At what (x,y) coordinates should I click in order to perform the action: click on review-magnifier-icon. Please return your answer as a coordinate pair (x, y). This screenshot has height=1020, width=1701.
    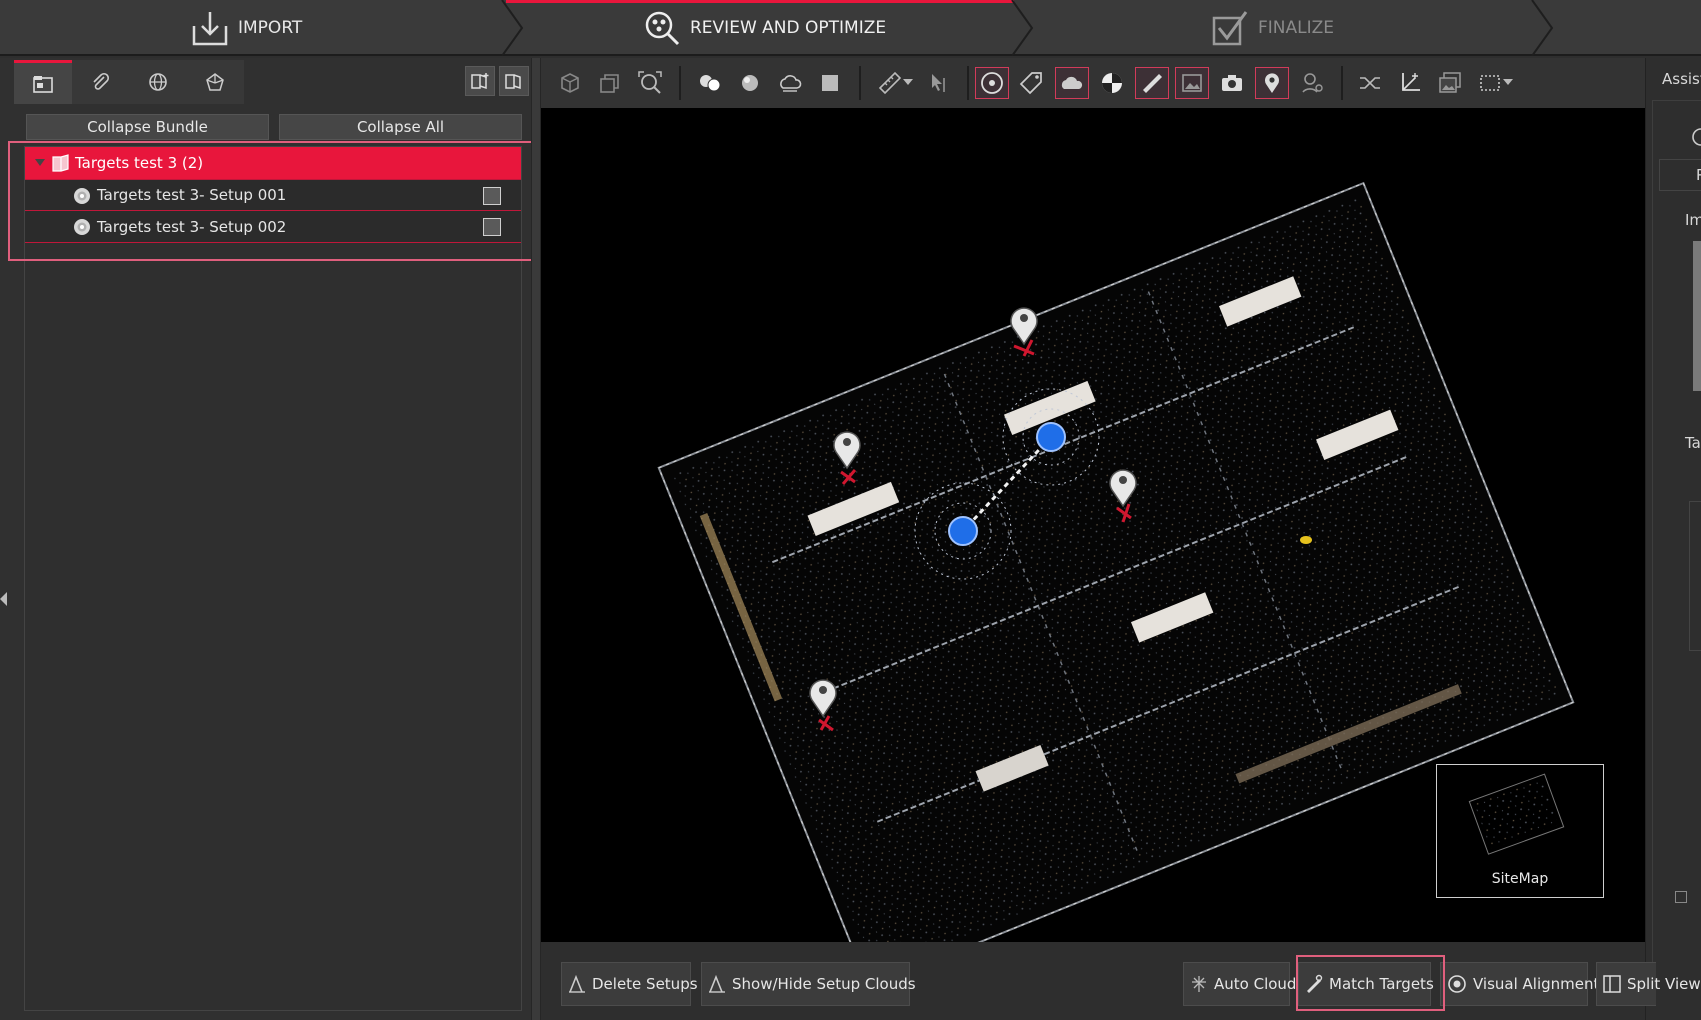
    Looking at the image, I should click on (662, 28).